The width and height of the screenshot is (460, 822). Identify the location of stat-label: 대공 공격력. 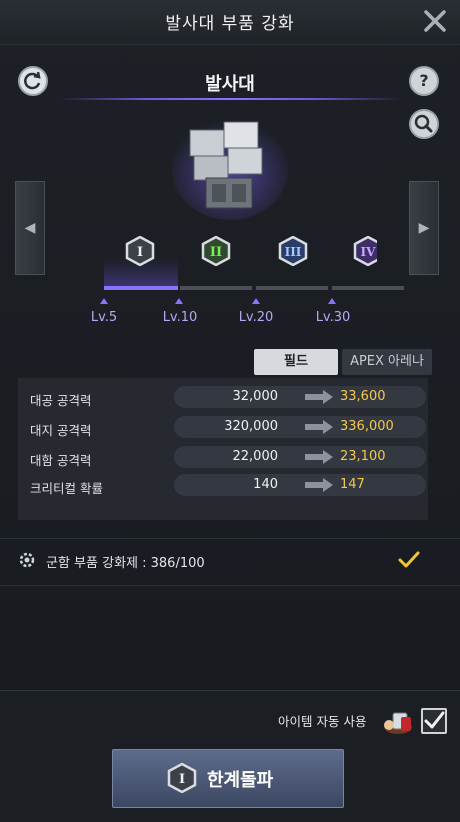
(61, 400).